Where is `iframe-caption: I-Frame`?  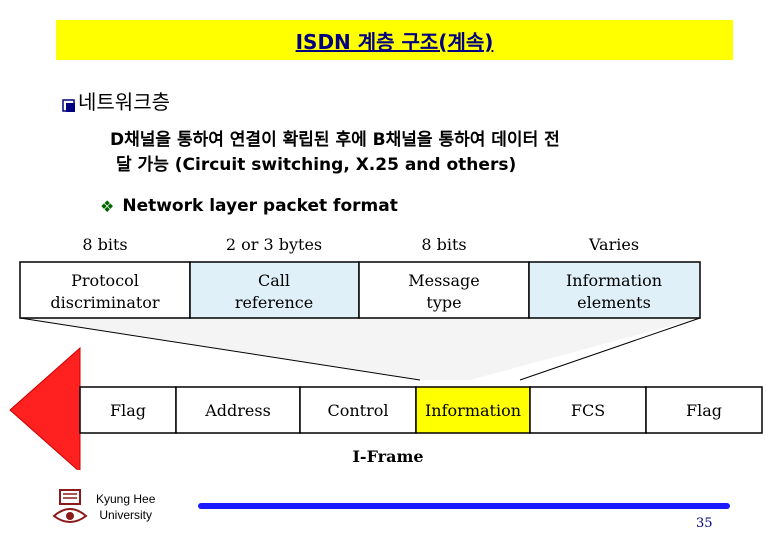
iframe-caption: I-Frame is located at coordinates (387, 456).